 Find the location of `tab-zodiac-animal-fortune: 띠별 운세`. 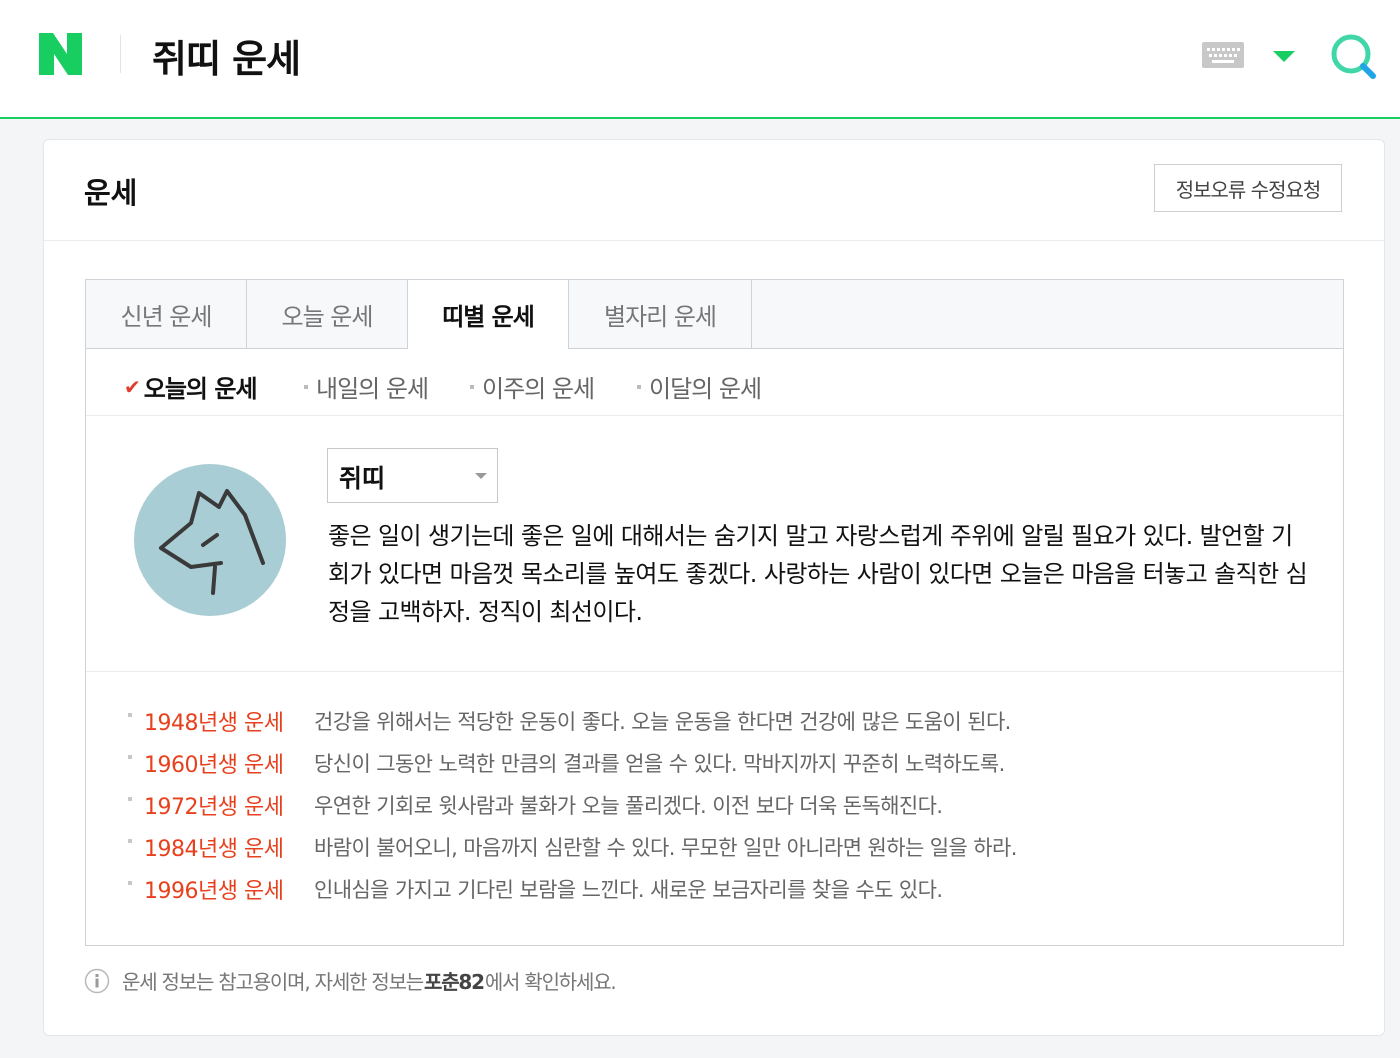

tab-zodiac-animal-fortune: 띠별 운세 is located at coordinates (488, 314).